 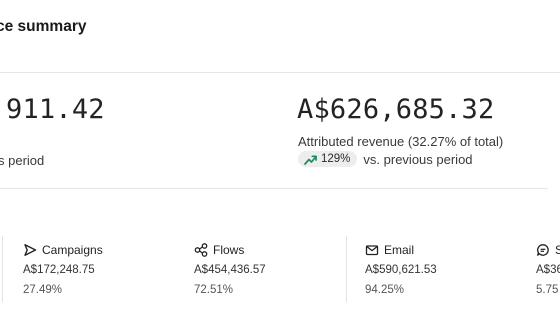 I want to click on channel-email: Email A$590,621.53 94.25%, so click(x=401, y=269).